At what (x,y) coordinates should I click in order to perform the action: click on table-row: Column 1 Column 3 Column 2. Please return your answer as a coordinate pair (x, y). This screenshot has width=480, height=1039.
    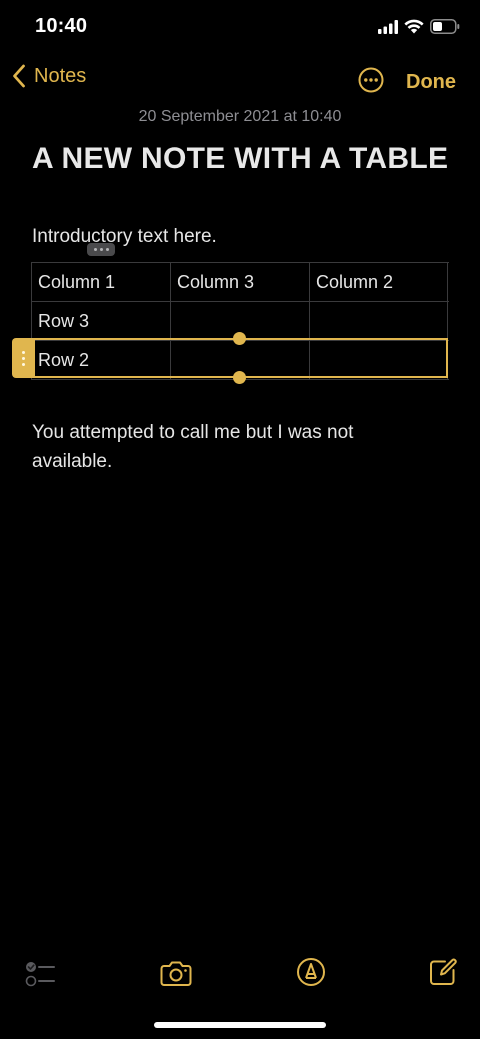
    Looking at the image, I should click on (240, 282).